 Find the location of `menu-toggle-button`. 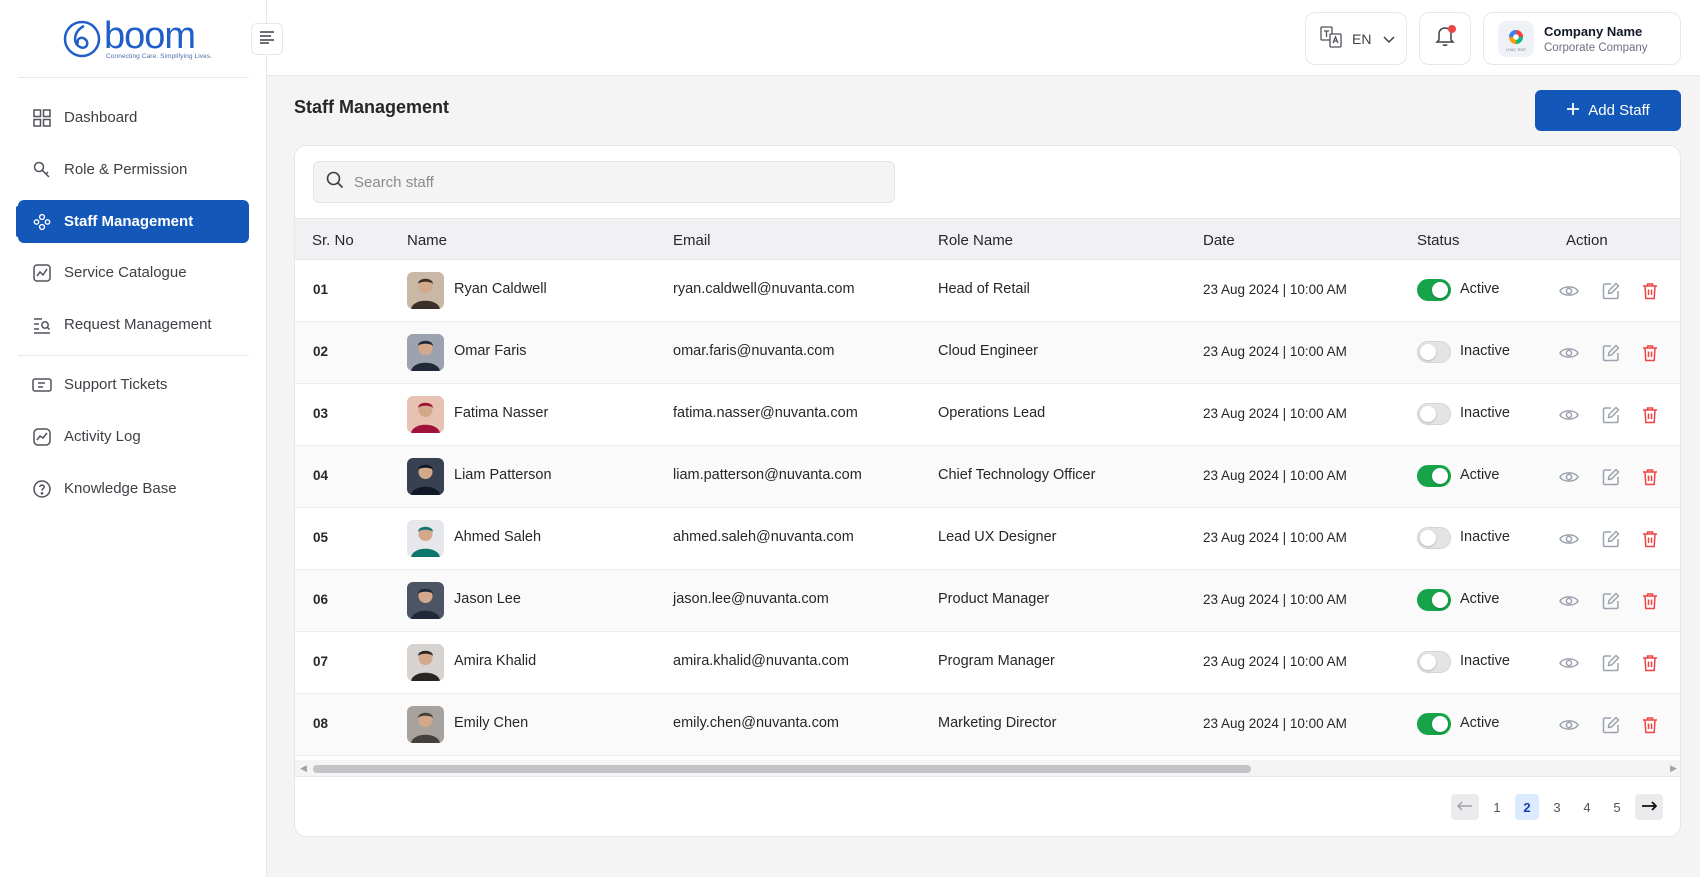

menu-toggle-button is located at coordinates (267, 39).